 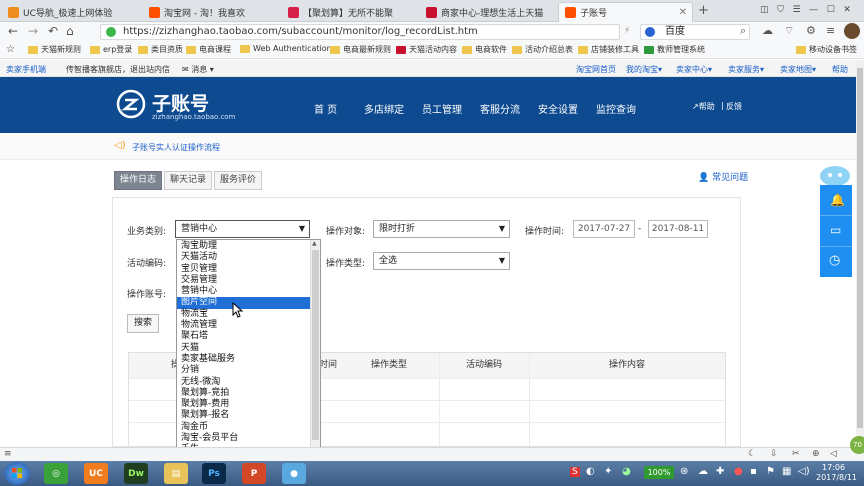 What do you see at coordinates (248, 393) in the screenshot?
I see `dropdown-option: 聚划算-竞拍` at bounding box center [248, 393].